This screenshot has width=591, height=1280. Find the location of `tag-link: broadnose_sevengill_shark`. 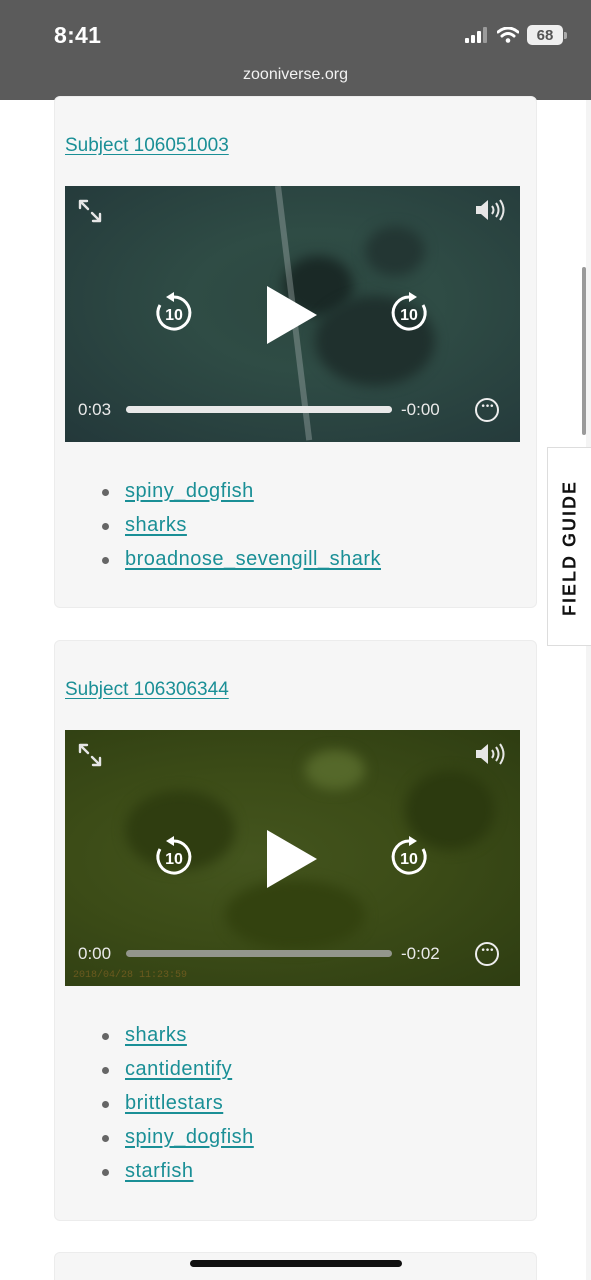

tag-link: broadnose_sevengill_shark is located at coordinates (253, 559).